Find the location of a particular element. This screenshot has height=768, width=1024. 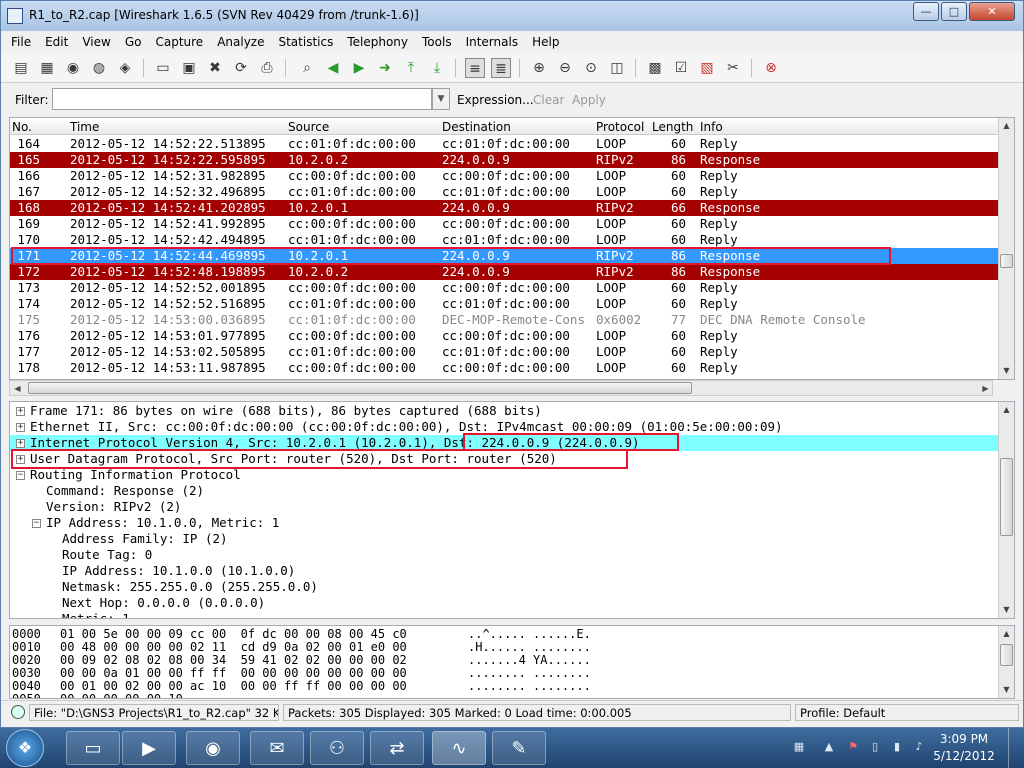

menu-statistics: Statistics is located at coordinates (305, 42).